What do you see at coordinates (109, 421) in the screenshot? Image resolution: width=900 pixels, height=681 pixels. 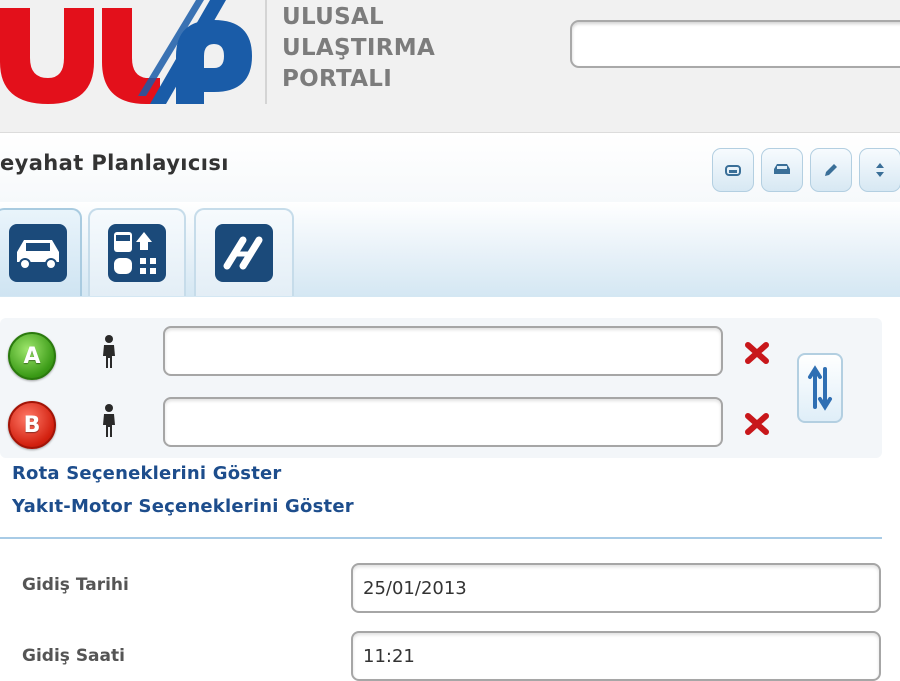 I see `destination-person-icon` at bounding box center [109, 421].